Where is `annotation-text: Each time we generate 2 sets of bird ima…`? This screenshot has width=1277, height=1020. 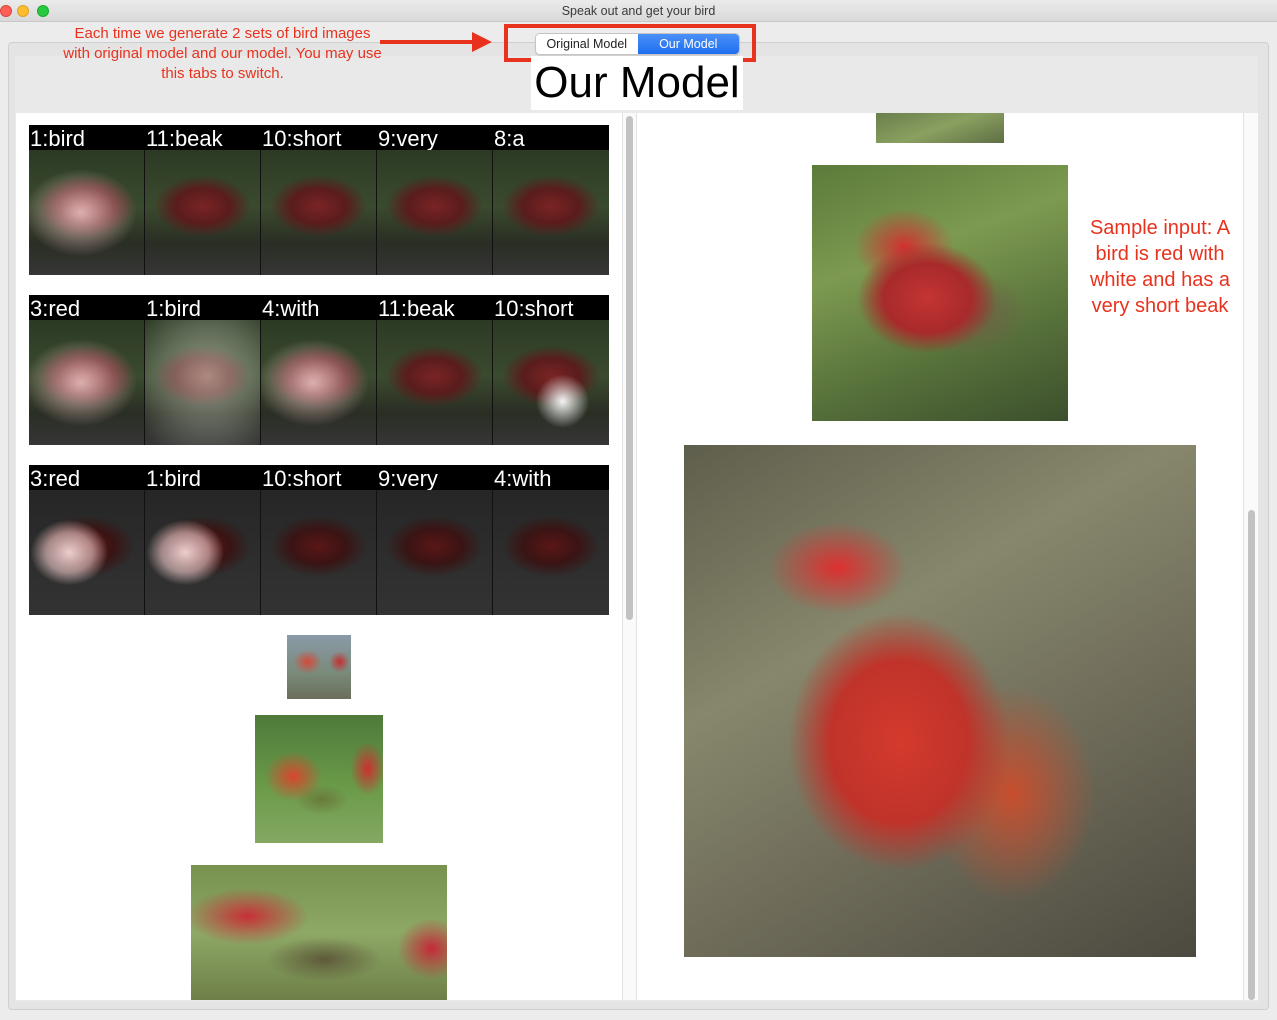
annotation-text: Each time we generate 2 sets of bird ima… is located at coordinates (222, 53).